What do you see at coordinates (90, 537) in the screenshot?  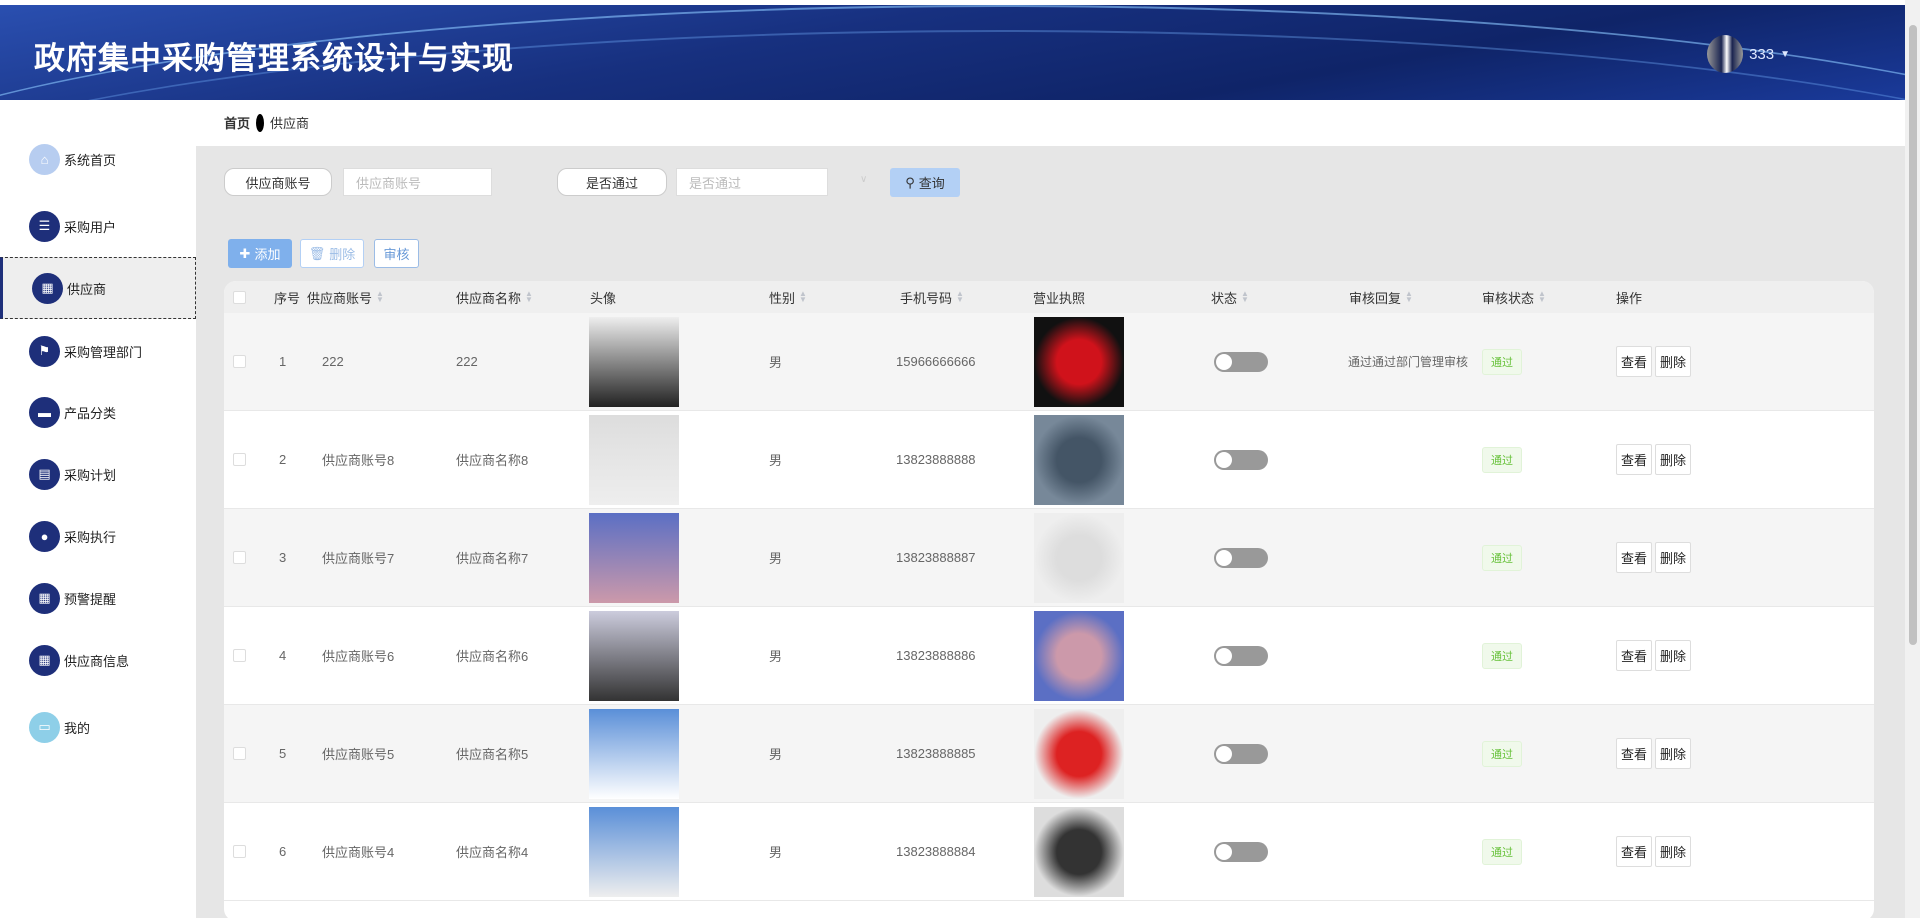 I see `sidebar-item-label: 采购执行` at bounding box center [90, 537].